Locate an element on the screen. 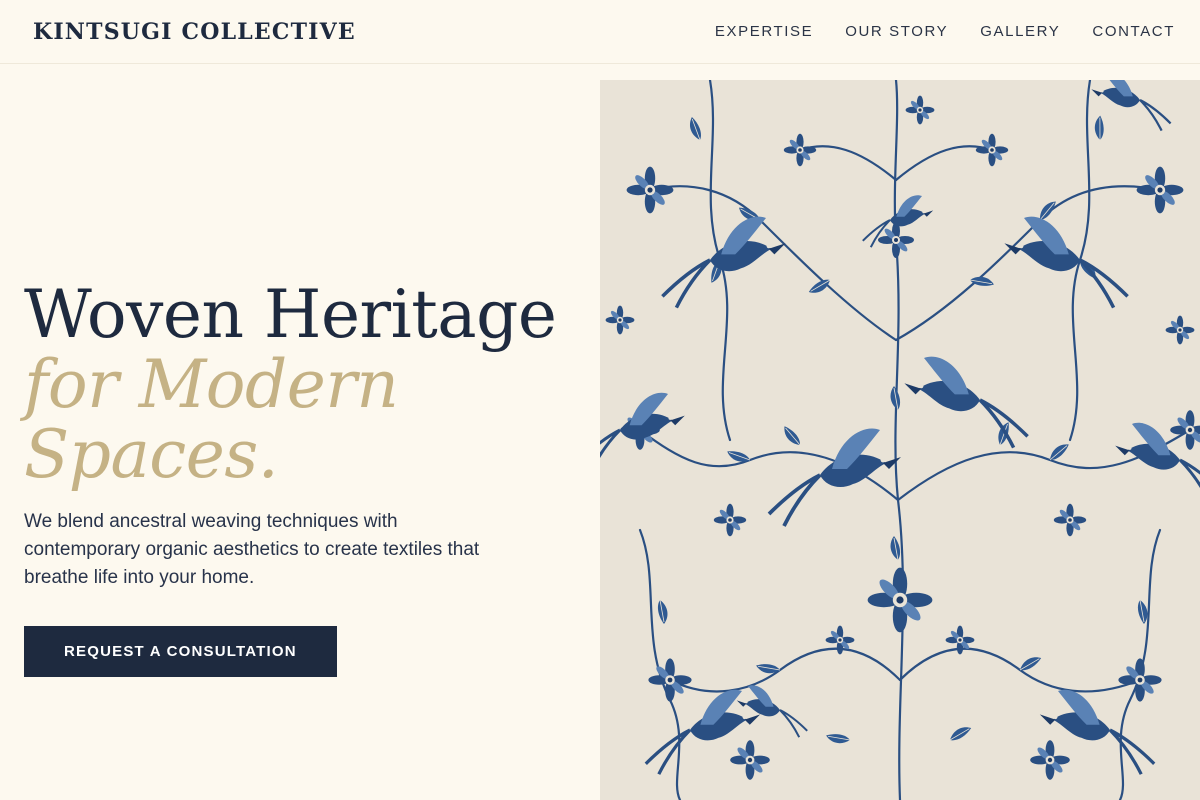 Image resolution: width=1200 pixels, height=800 pixels. nav-contact: CONTACT is located at coordinates (1133, 31).